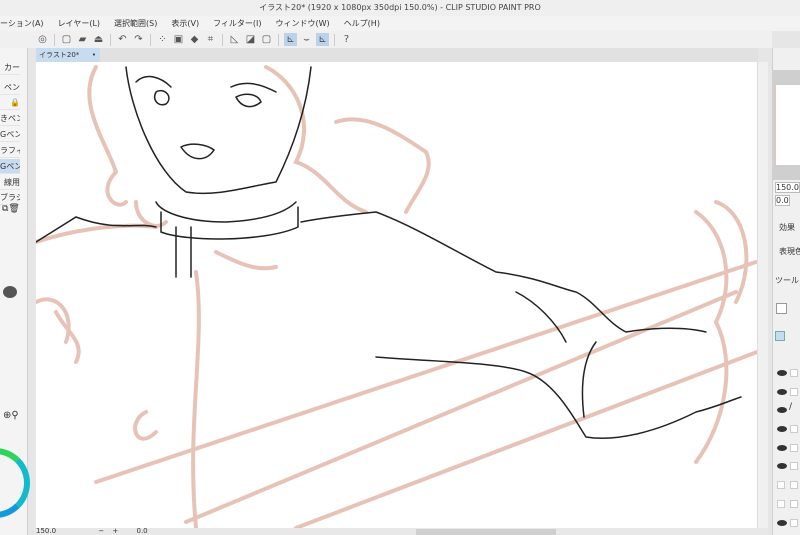  Describe the element at coordinates (786, 291) in the screenshot. I see `navigator-layer-panel: 150.0 0.0 効果 表現色 ツールプ ∕` at that location.